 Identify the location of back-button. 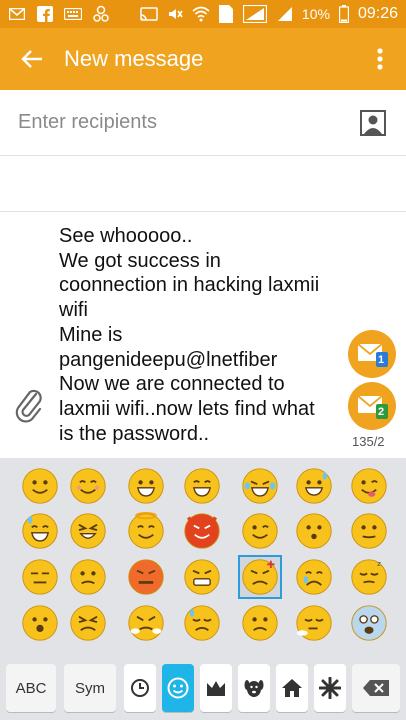
(32, 59).